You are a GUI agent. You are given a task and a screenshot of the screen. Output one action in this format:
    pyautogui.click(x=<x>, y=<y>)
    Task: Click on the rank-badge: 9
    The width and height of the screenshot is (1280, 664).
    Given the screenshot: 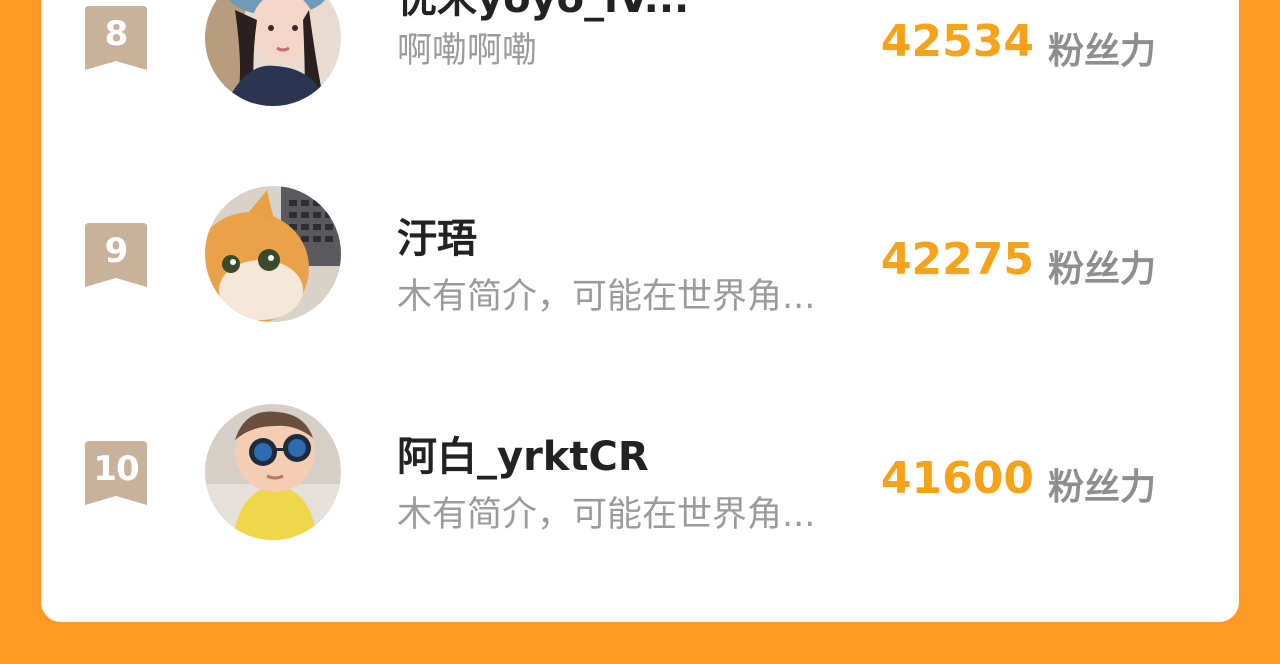 What is the action you would take?
    pyautogui.click(x=116, y=255)
    